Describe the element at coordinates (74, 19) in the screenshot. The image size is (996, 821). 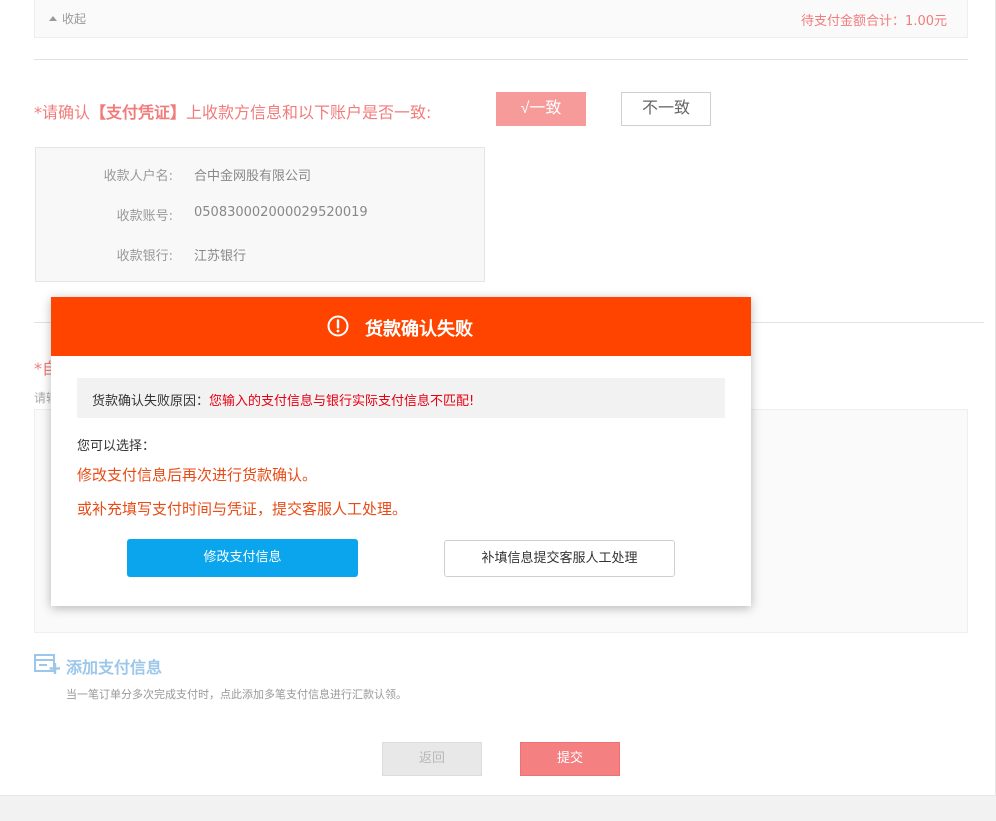
I see `collapse-label: 收起` at that location.